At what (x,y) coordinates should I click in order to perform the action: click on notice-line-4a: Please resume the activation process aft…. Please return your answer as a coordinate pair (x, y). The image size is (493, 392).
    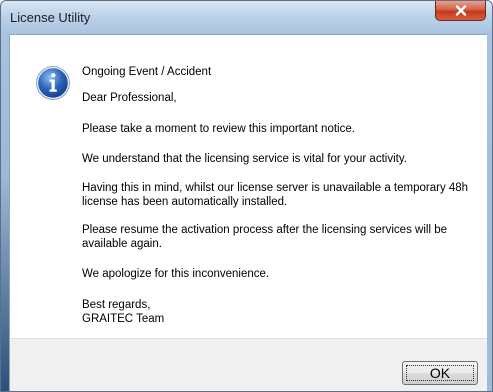
    Looking at the image, I should click on (264, 230).